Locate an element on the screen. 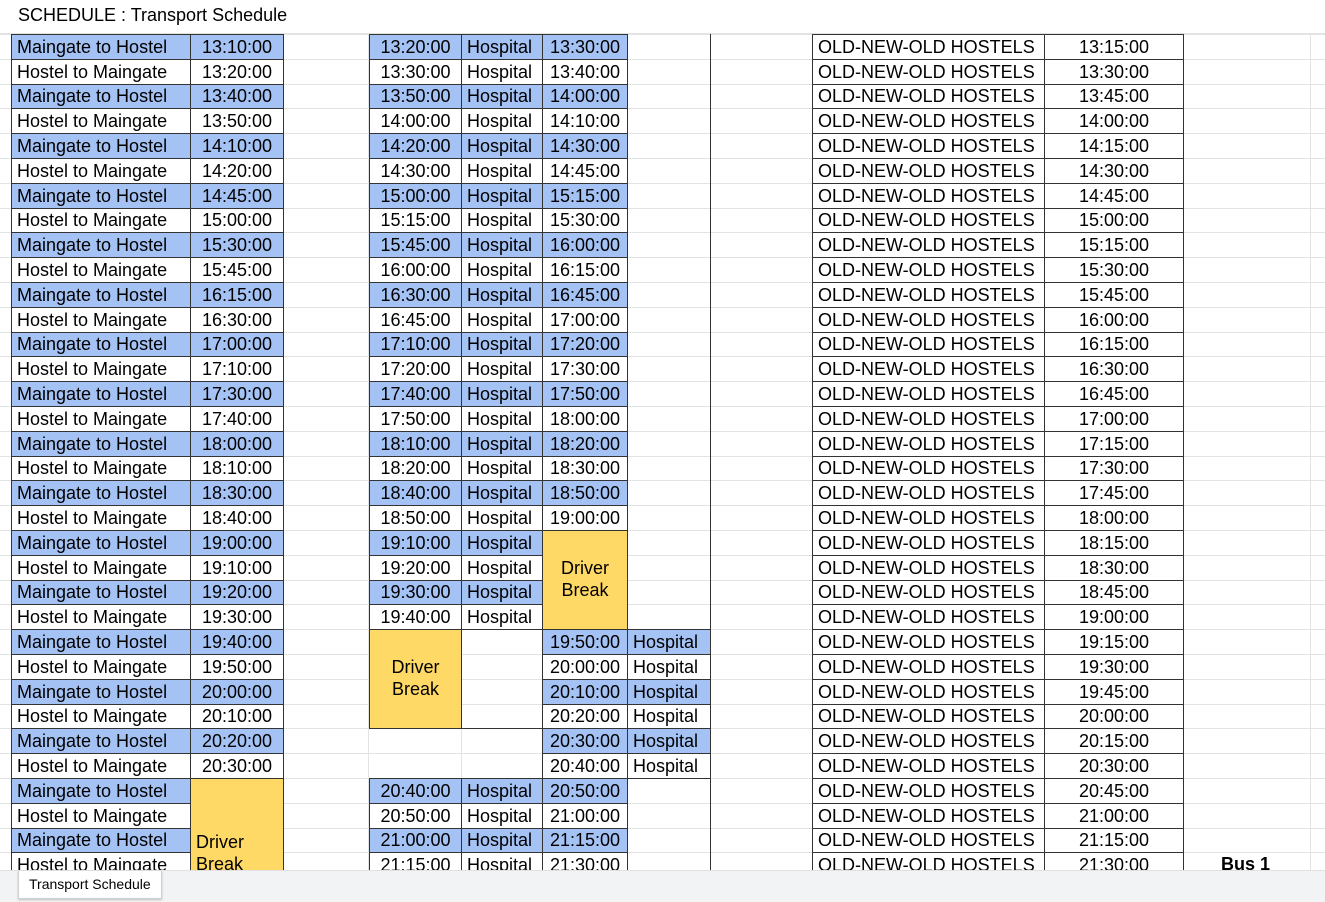 The height and width of the screenshot is (902, 1325). hospital-depart-cell: 21:00:00 is located at coordinates (415, 840).